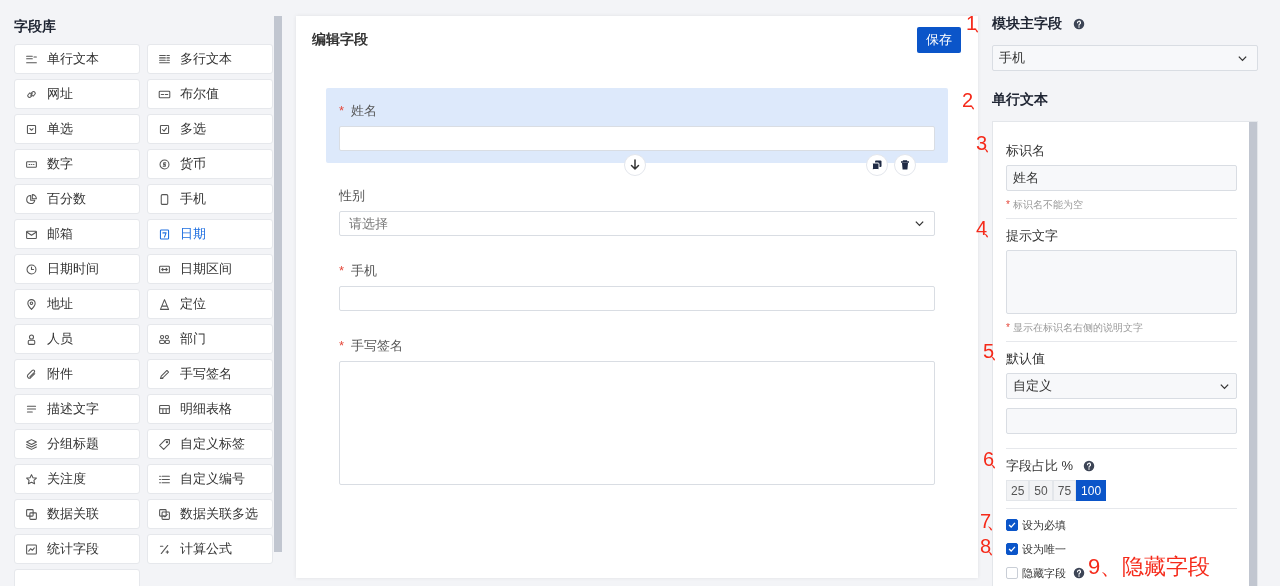  What do you see at coordinates (1026, 359) in the screenshot?
I see `setting-label: 默认值` at bounding box center [1026, 359].